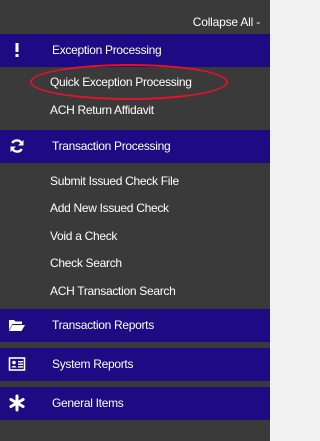 The image size is (320, 441). What do you see at coordinates (88, 403) in the screenshot?
I see `section-label: General Items` at bounding box center [88, 403].